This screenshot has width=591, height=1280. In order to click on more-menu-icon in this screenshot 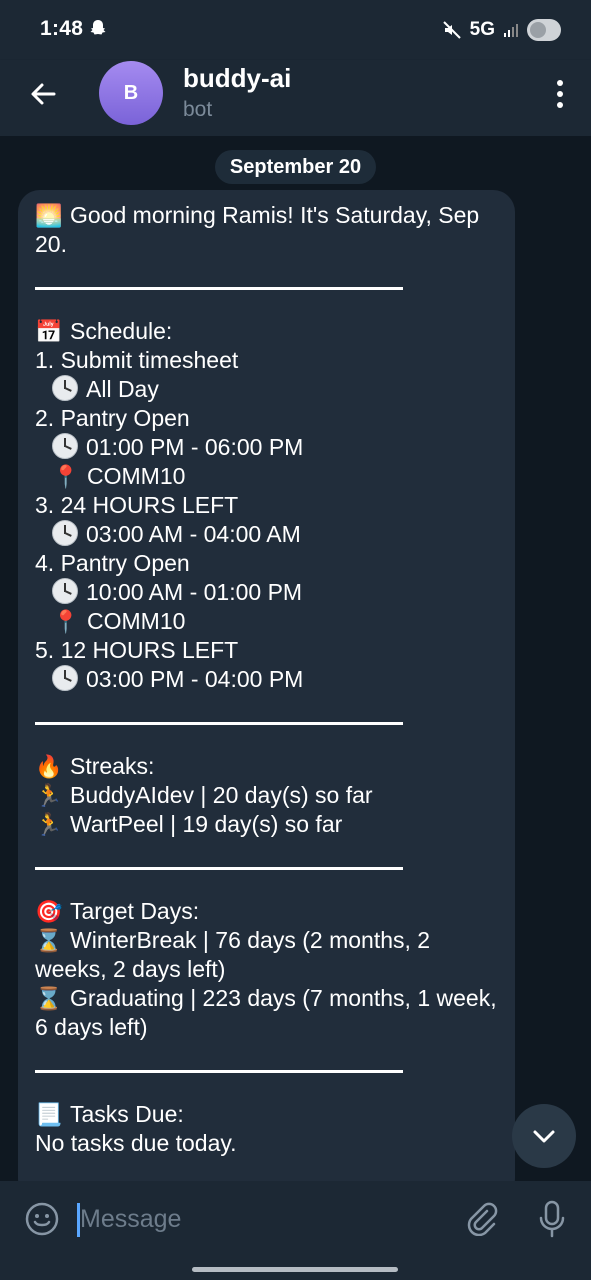, I will do `click(560, 94)`.